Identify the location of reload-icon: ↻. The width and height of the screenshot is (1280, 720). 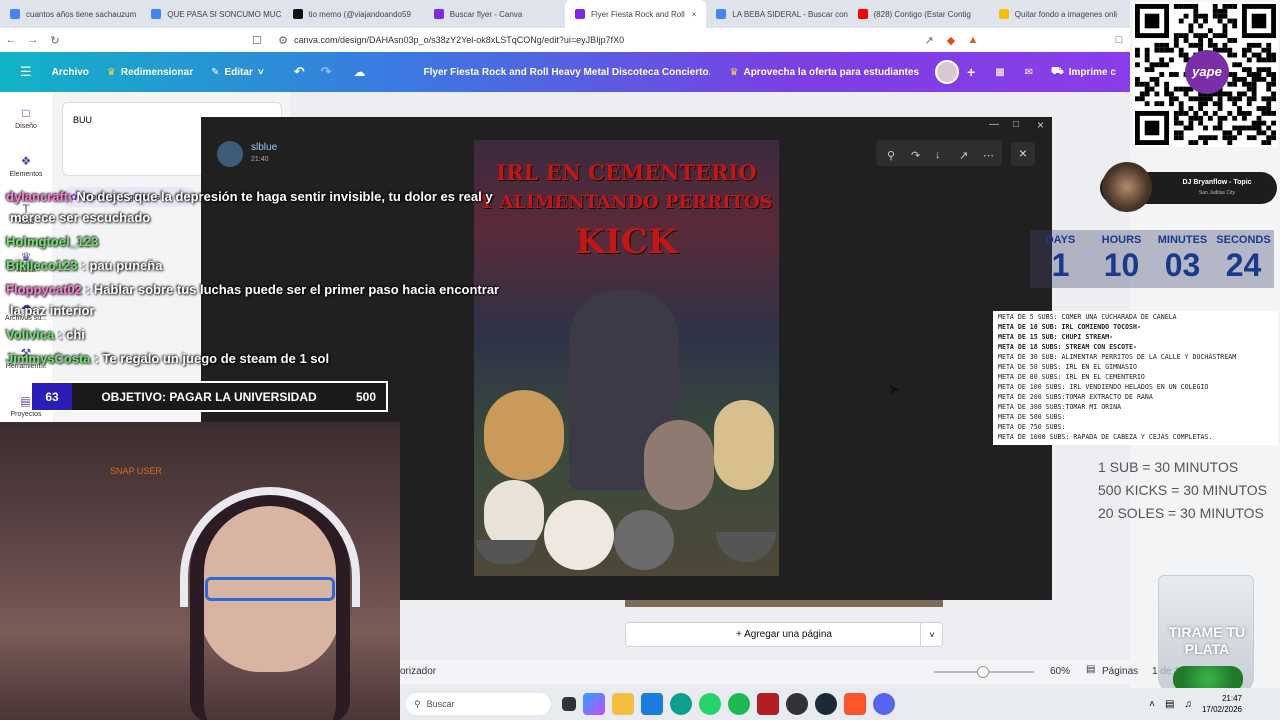
(55, 40).